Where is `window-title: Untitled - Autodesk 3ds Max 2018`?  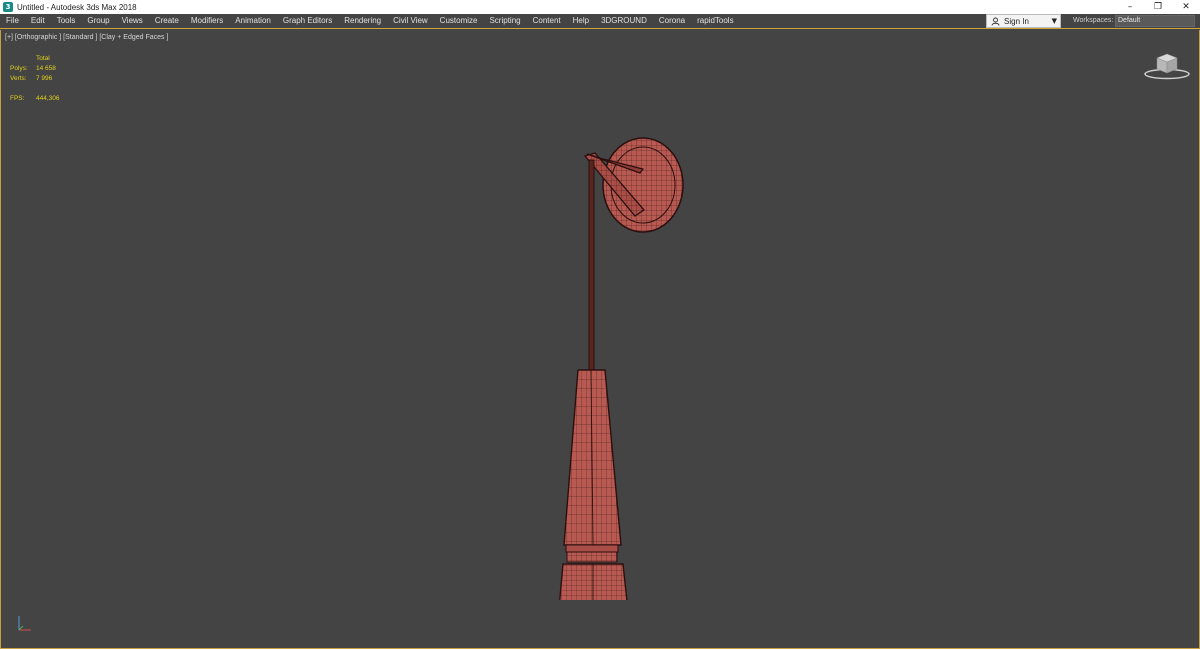
window-title: Untitled - Autodesk 3ds Max 2018 is located at coordinates (77, 7).